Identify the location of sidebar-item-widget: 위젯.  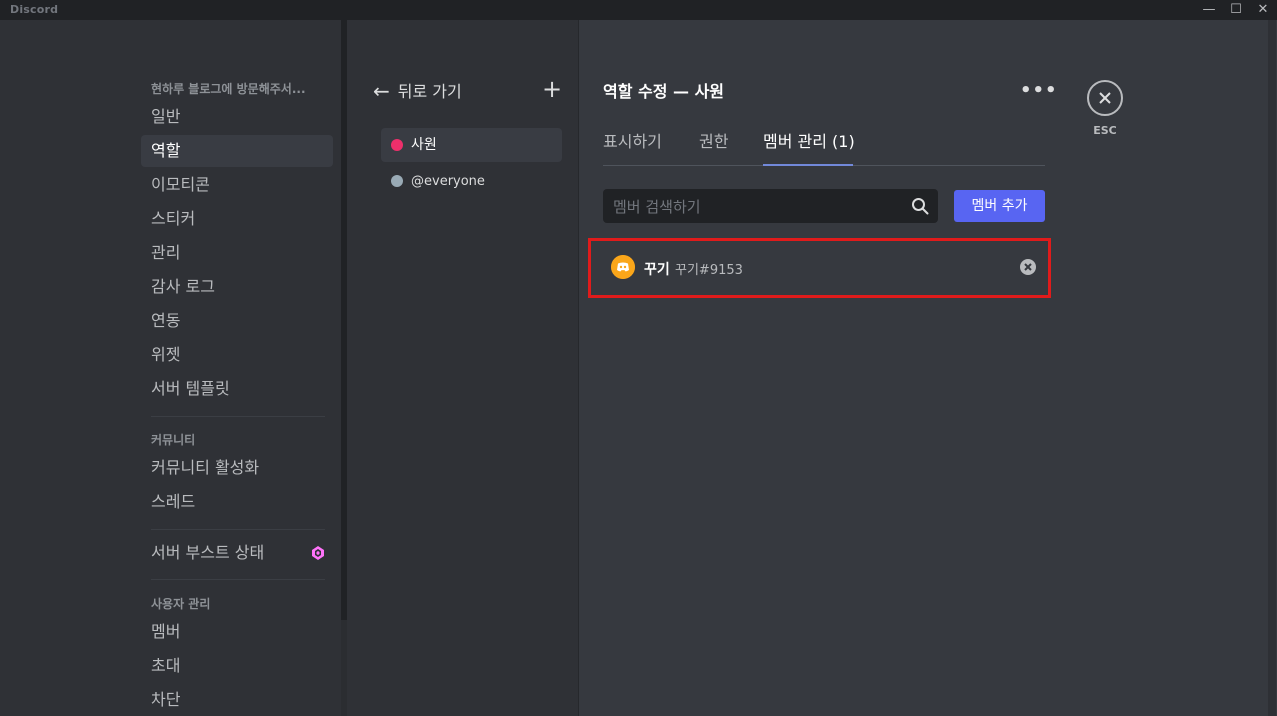
(237, 355).